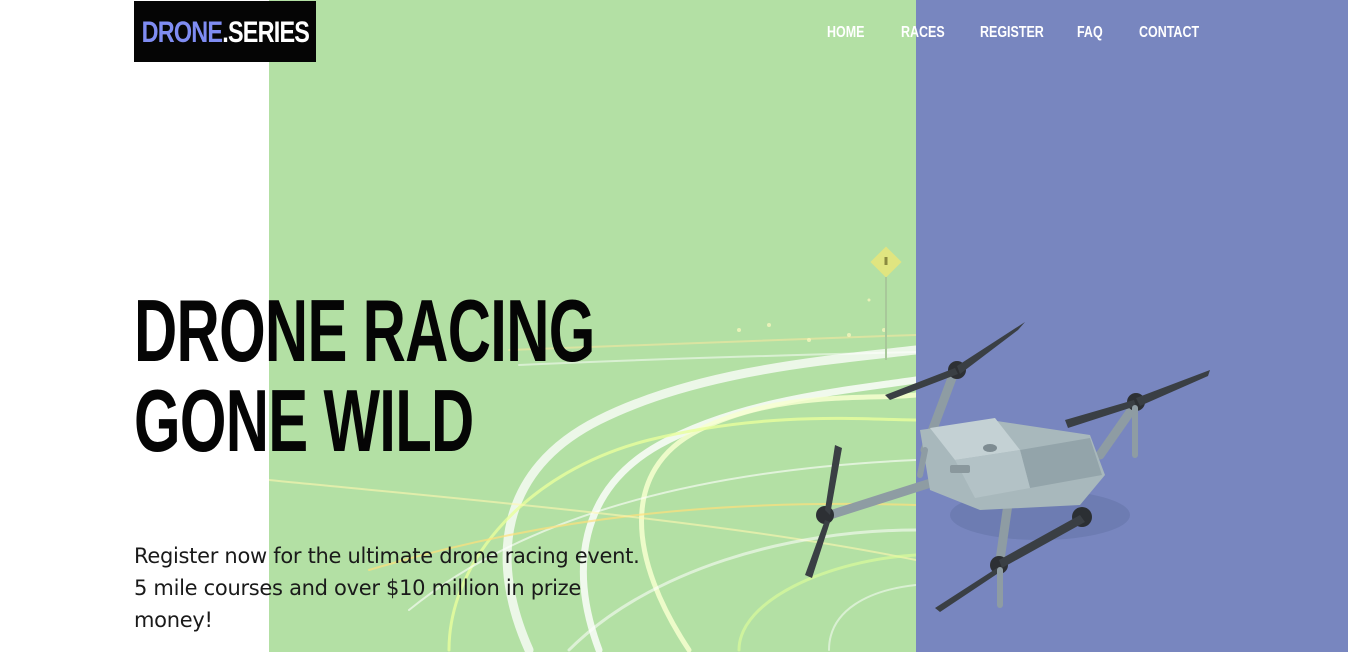 This screenshot has width=1348, height=652. Describe the element at coordinates (1169, 33) in the screenshot. I see `nav-link-contact: CONTACT` at that location.